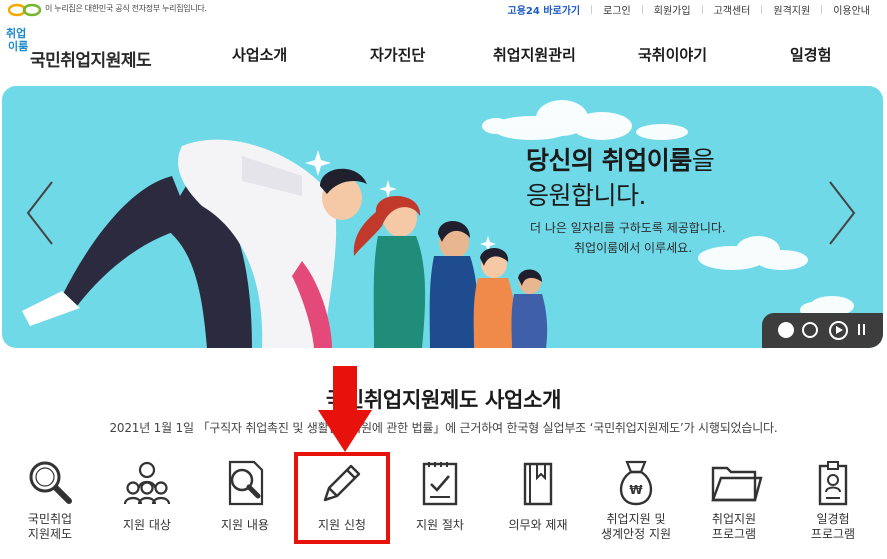 The height and width of the screenshot is (559, 887). Describe the element at coordinates (25, 10) in the screenshot. I see `government-logo-icon` at that location.